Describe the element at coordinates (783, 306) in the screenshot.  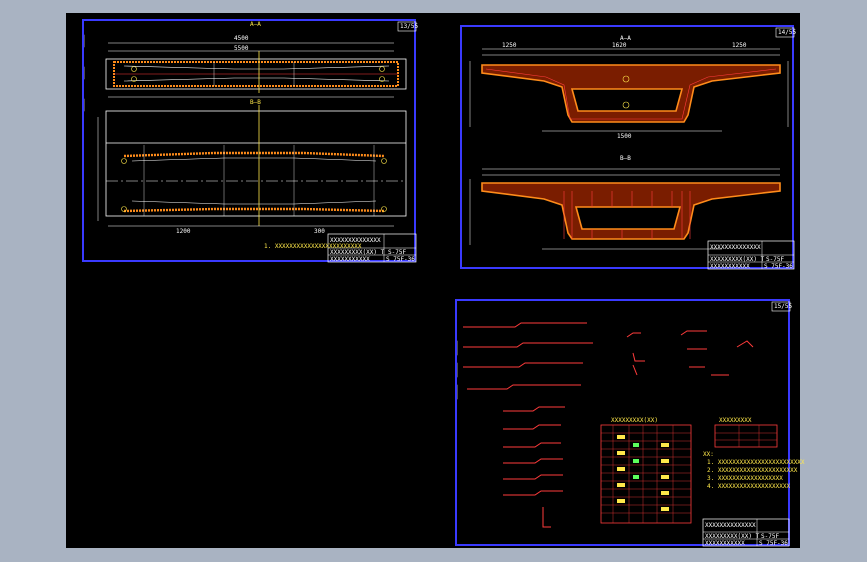
I see `sheet-number: 15/55` at that location.